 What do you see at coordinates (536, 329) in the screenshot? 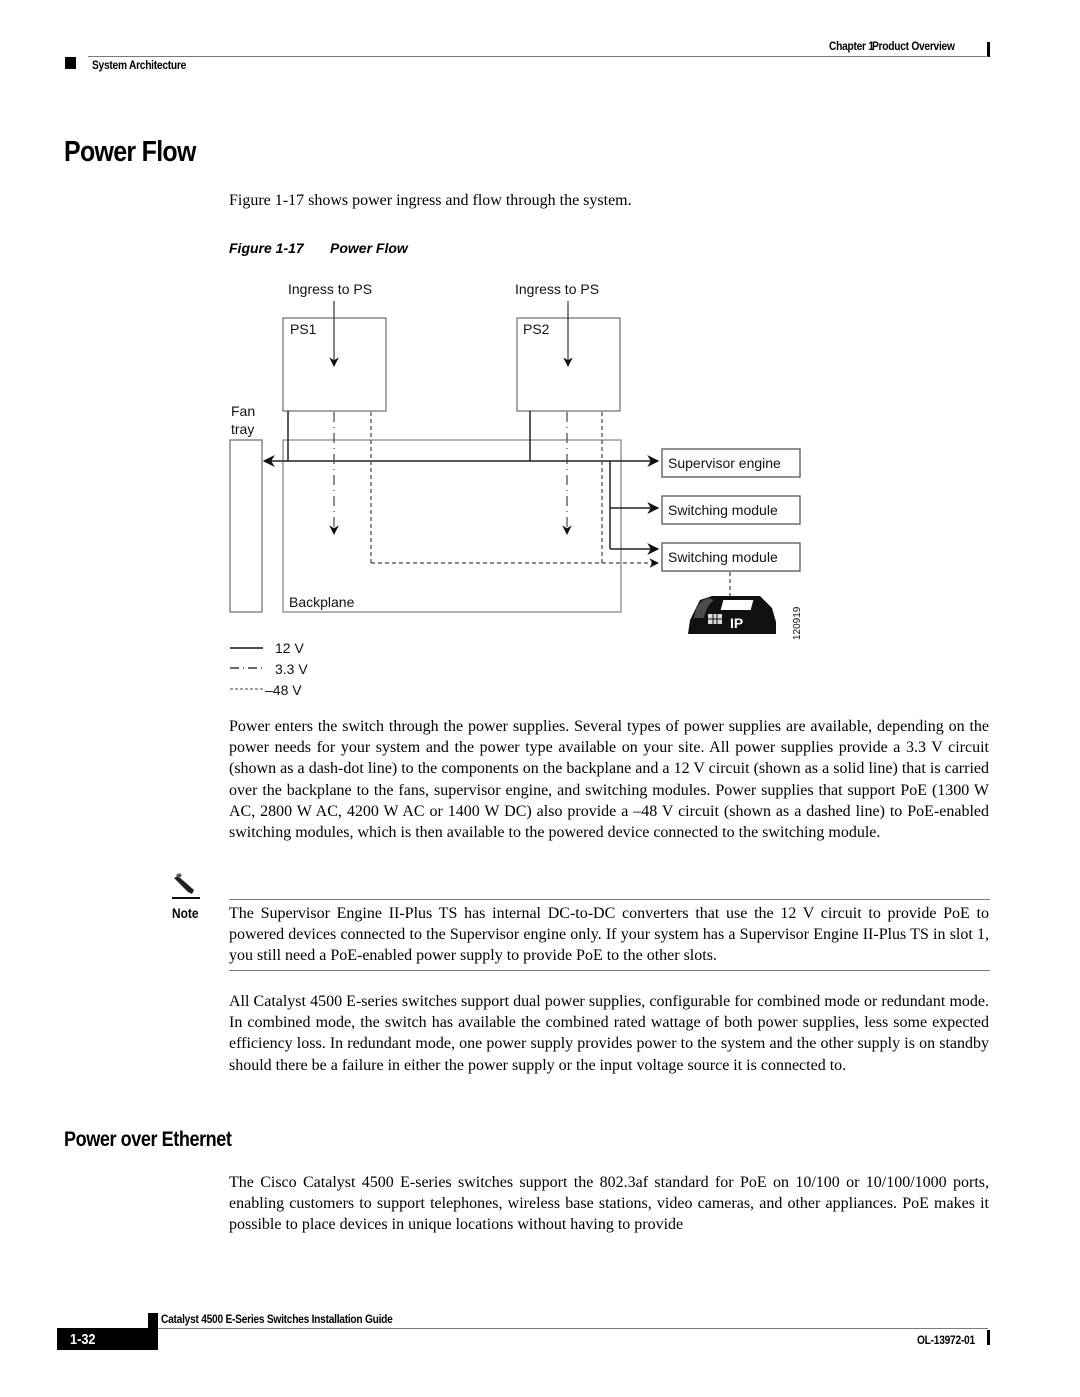
I see `ps2-label: PS2` at bounding box center [536, 329].